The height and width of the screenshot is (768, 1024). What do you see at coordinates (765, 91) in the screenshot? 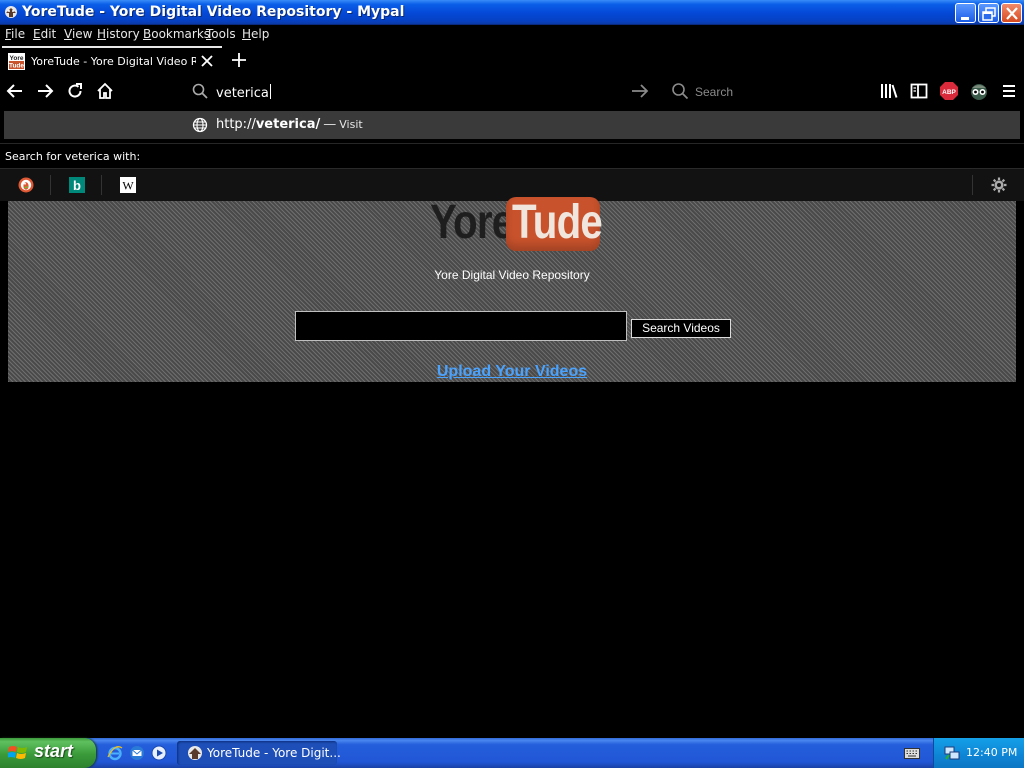
I see `search-bar: Search` at bounding box center [765, 91].